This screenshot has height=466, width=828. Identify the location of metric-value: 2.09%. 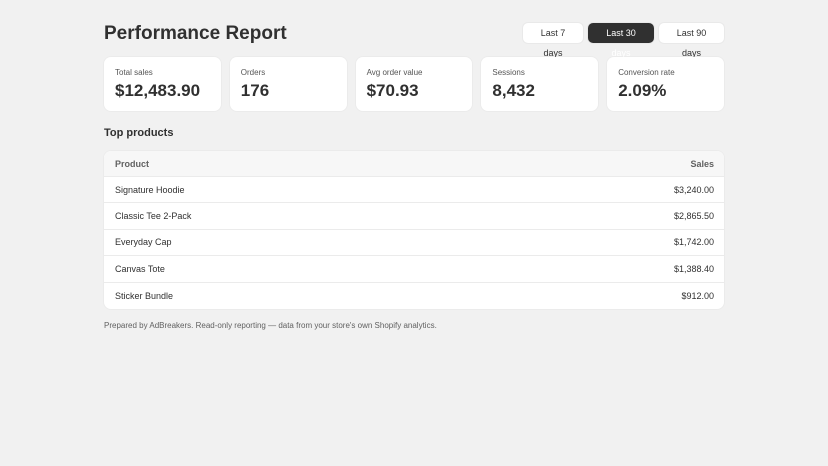
(642, 90).